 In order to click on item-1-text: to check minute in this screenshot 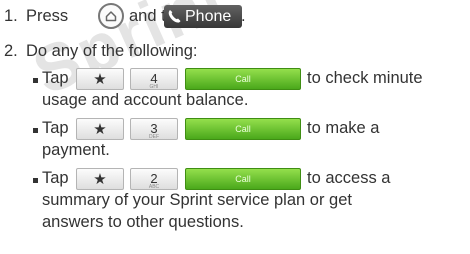, I will do `click(365, 78)`.